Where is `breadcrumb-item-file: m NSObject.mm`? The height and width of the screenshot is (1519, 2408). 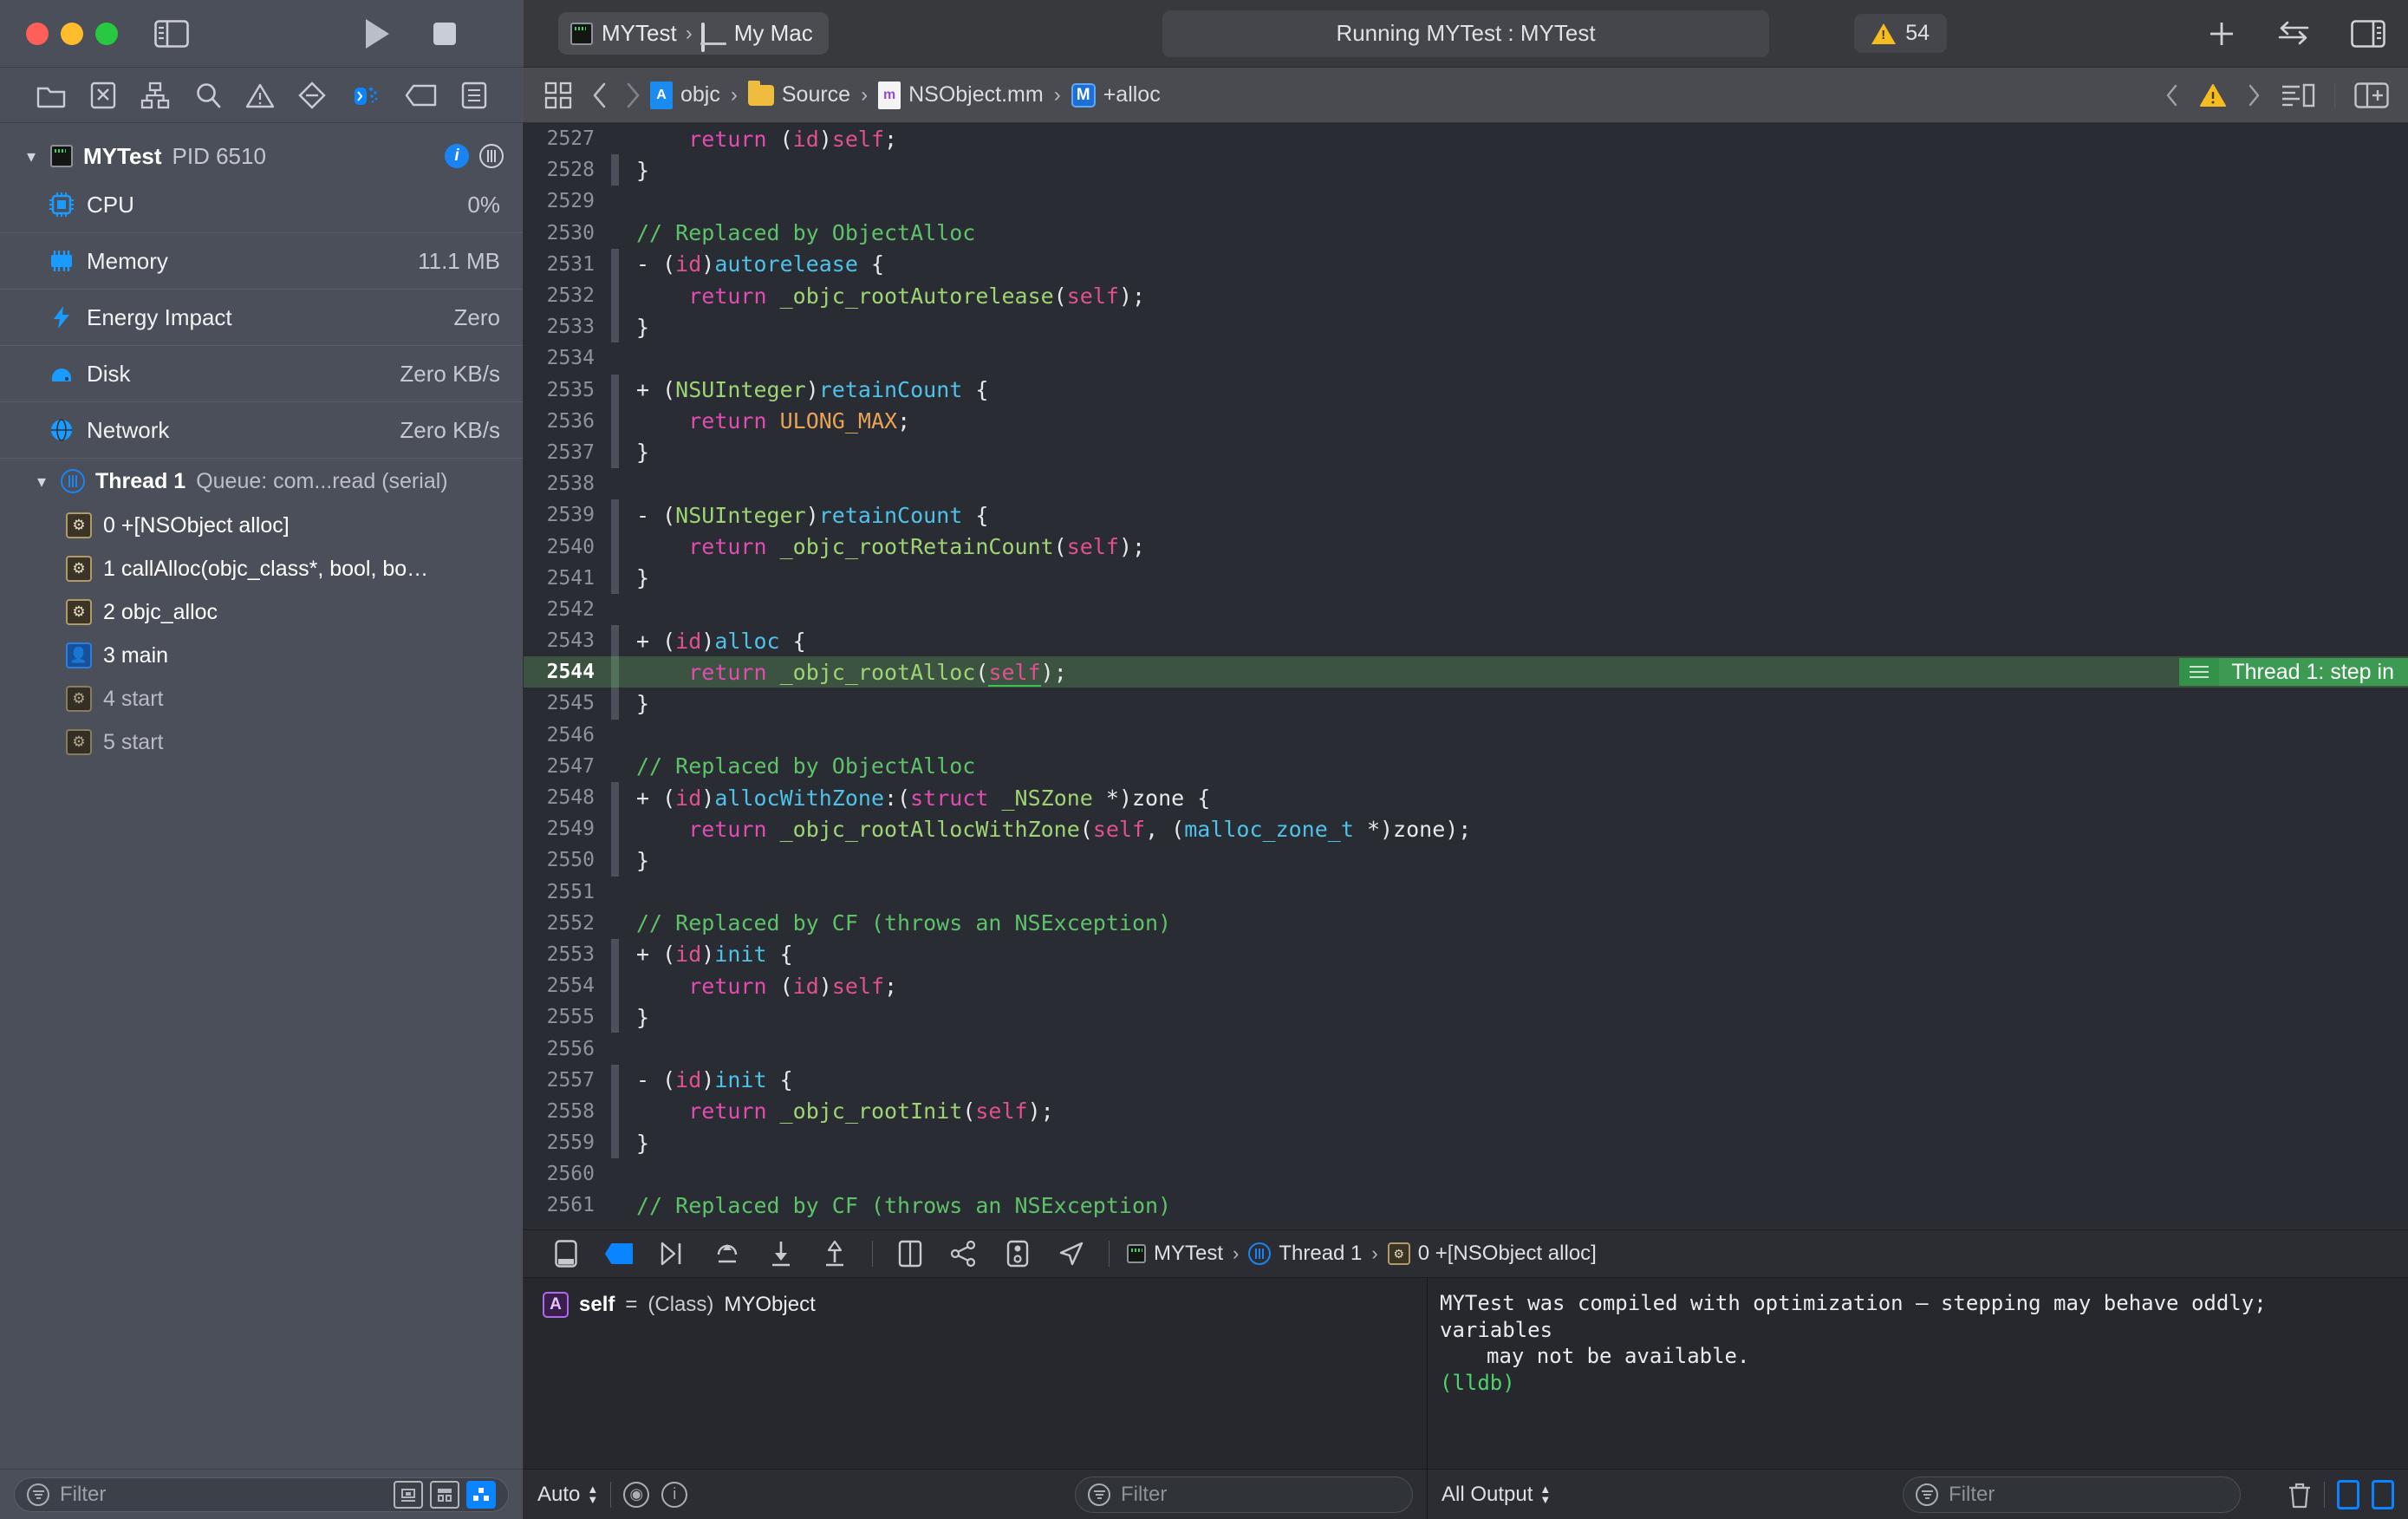
breadcrumb-item-file: m NSObject.mm is located at coordinates (961, 95).